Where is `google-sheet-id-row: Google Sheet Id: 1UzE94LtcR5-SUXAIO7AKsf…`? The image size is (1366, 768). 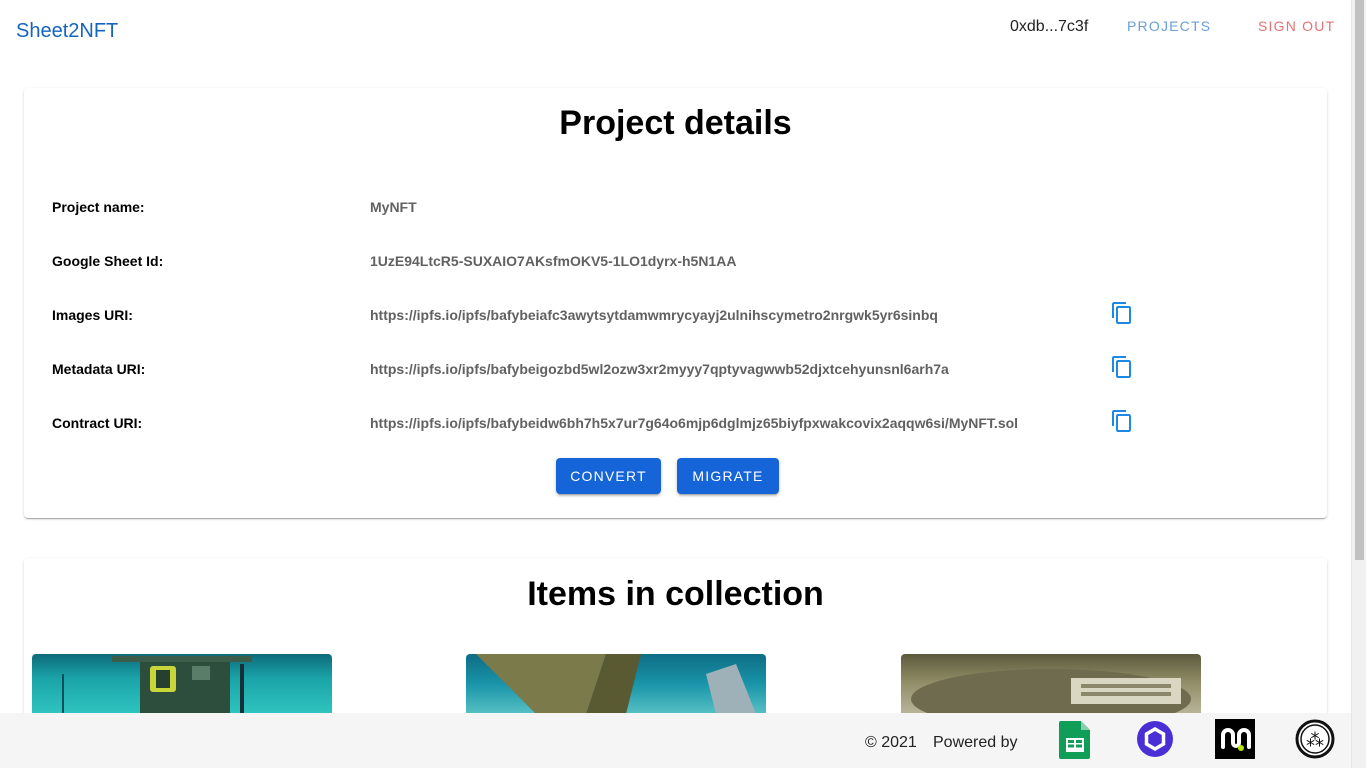
google-sheet-id-row: Google Sheet Id: 1UzE94LtcR5-SUXAIO7AKsf… is located at coordinates (672, 265).